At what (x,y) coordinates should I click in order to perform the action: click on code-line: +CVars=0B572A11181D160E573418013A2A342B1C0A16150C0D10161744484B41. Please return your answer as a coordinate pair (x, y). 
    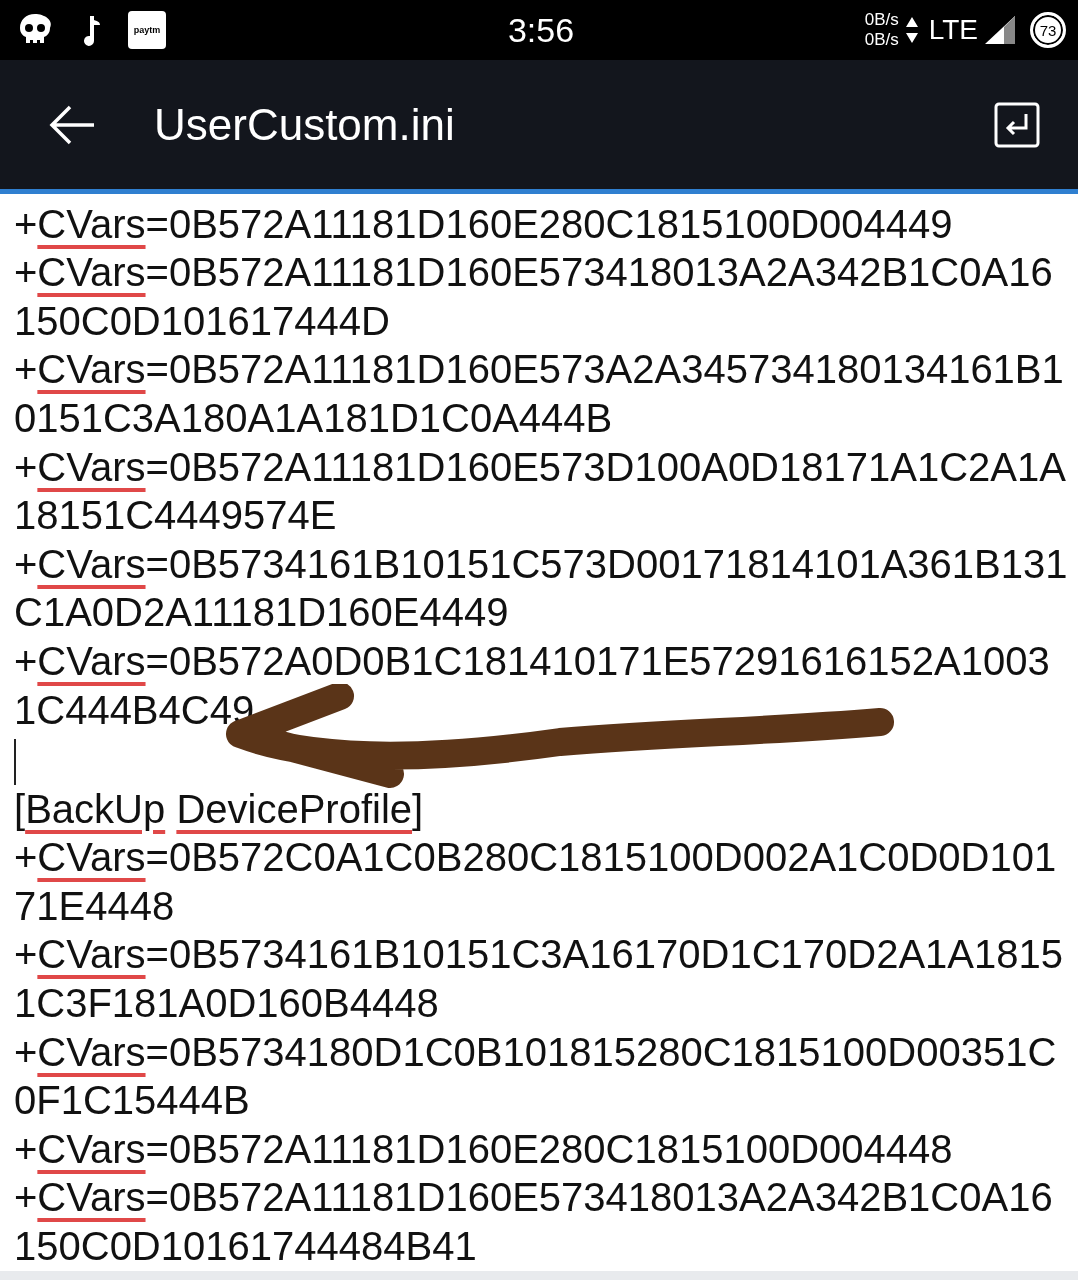
    Looking at the image, I should click on (534, 1222).